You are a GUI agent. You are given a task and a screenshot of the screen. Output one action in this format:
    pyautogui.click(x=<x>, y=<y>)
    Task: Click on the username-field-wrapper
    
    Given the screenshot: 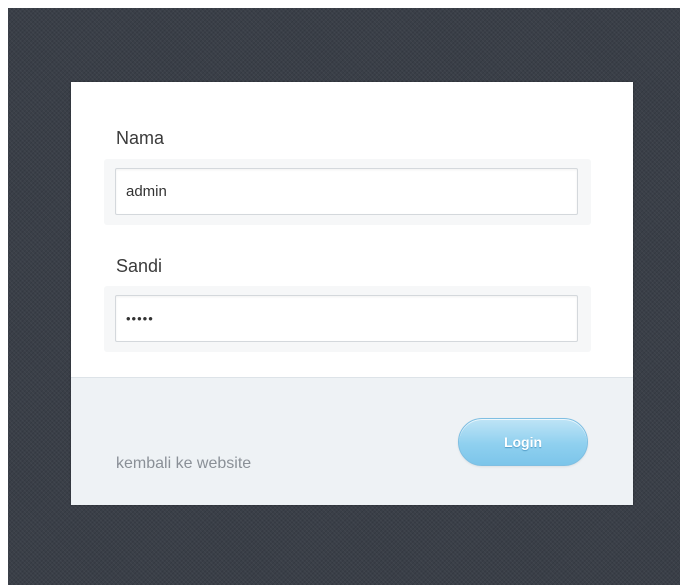 What is the action you would take?
    pyautogui.click(x=347, y=192)
    